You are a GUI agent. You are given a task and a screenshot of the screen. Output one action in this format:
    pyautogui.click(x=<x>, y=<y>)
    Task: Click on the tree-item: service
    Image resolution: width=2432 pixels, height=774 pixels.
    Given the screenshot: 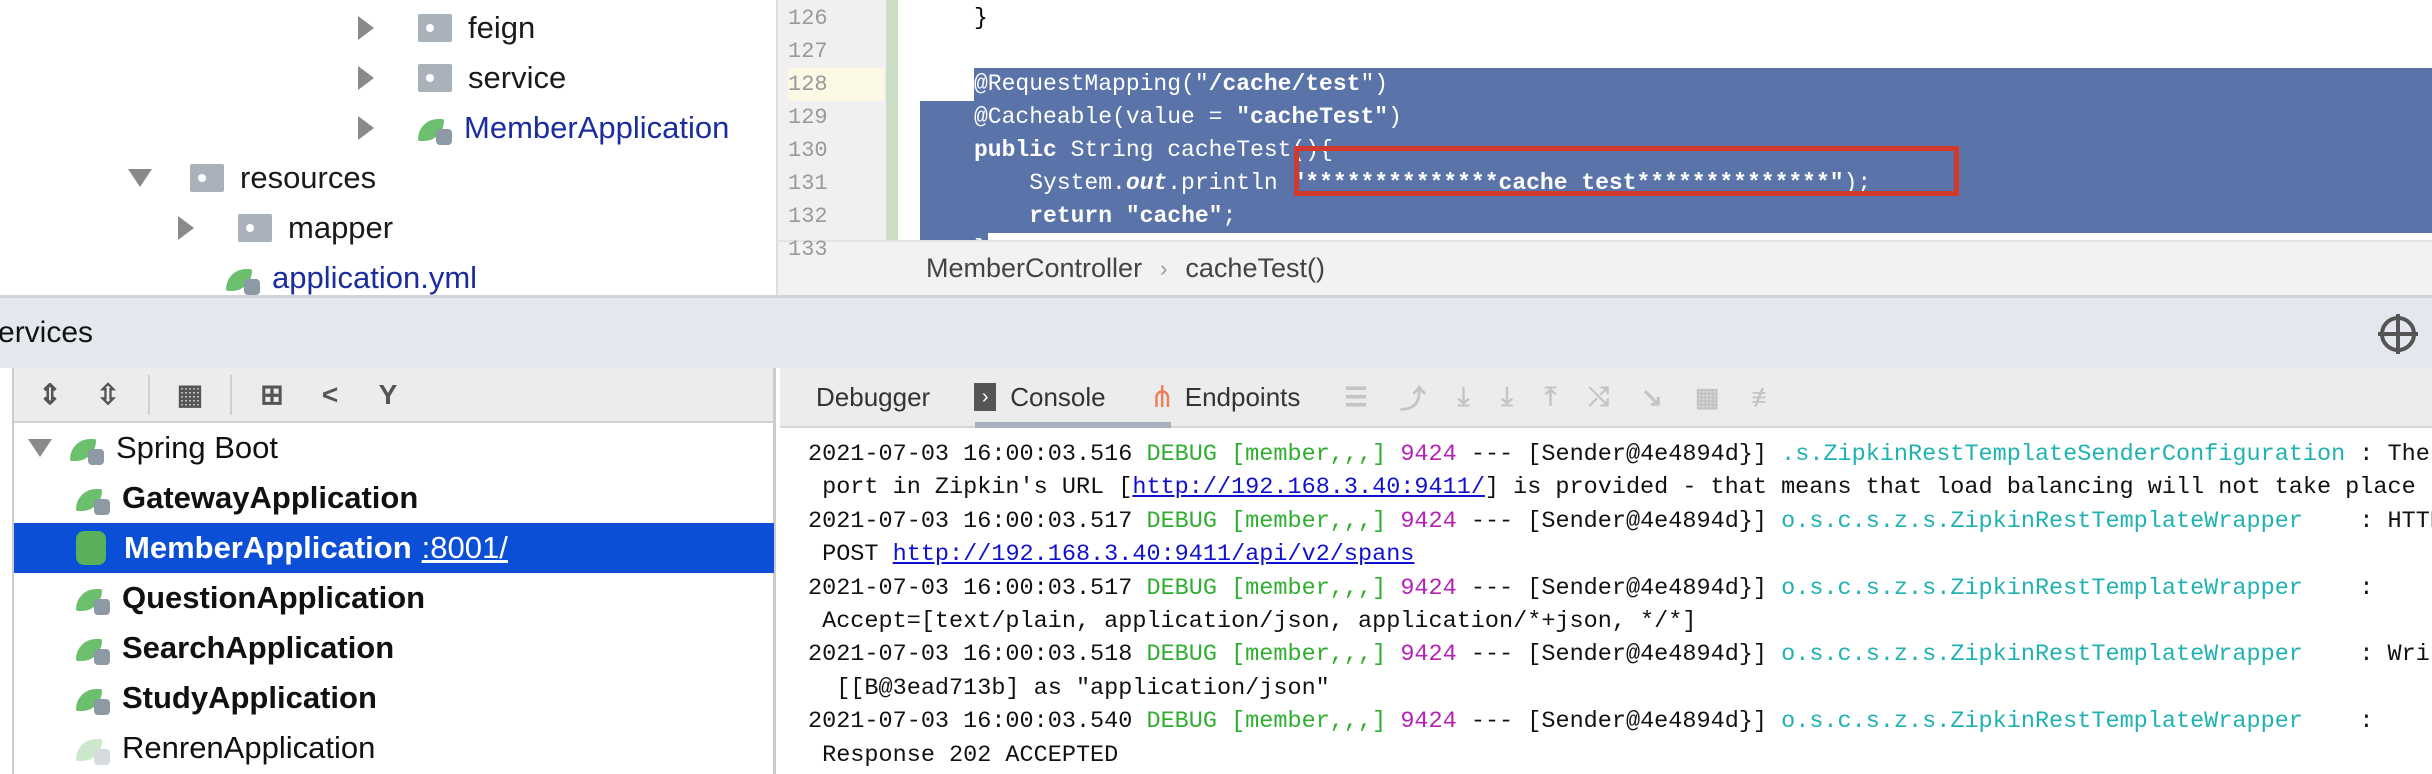 What is the action you would take?
    pyautogui.click(x=462, y=78)
    